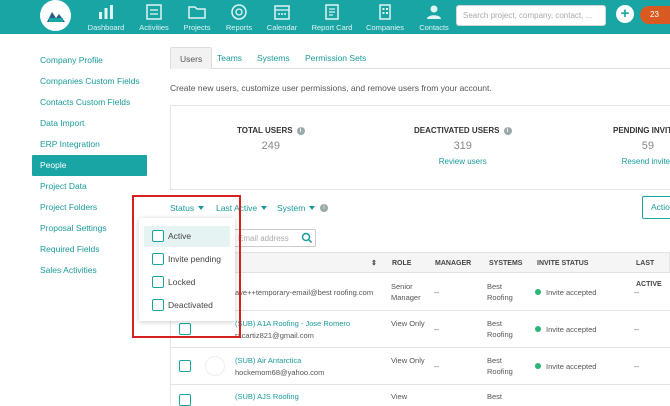  I want to click on user-invite-status: Invite accepted, so click(565, 292).